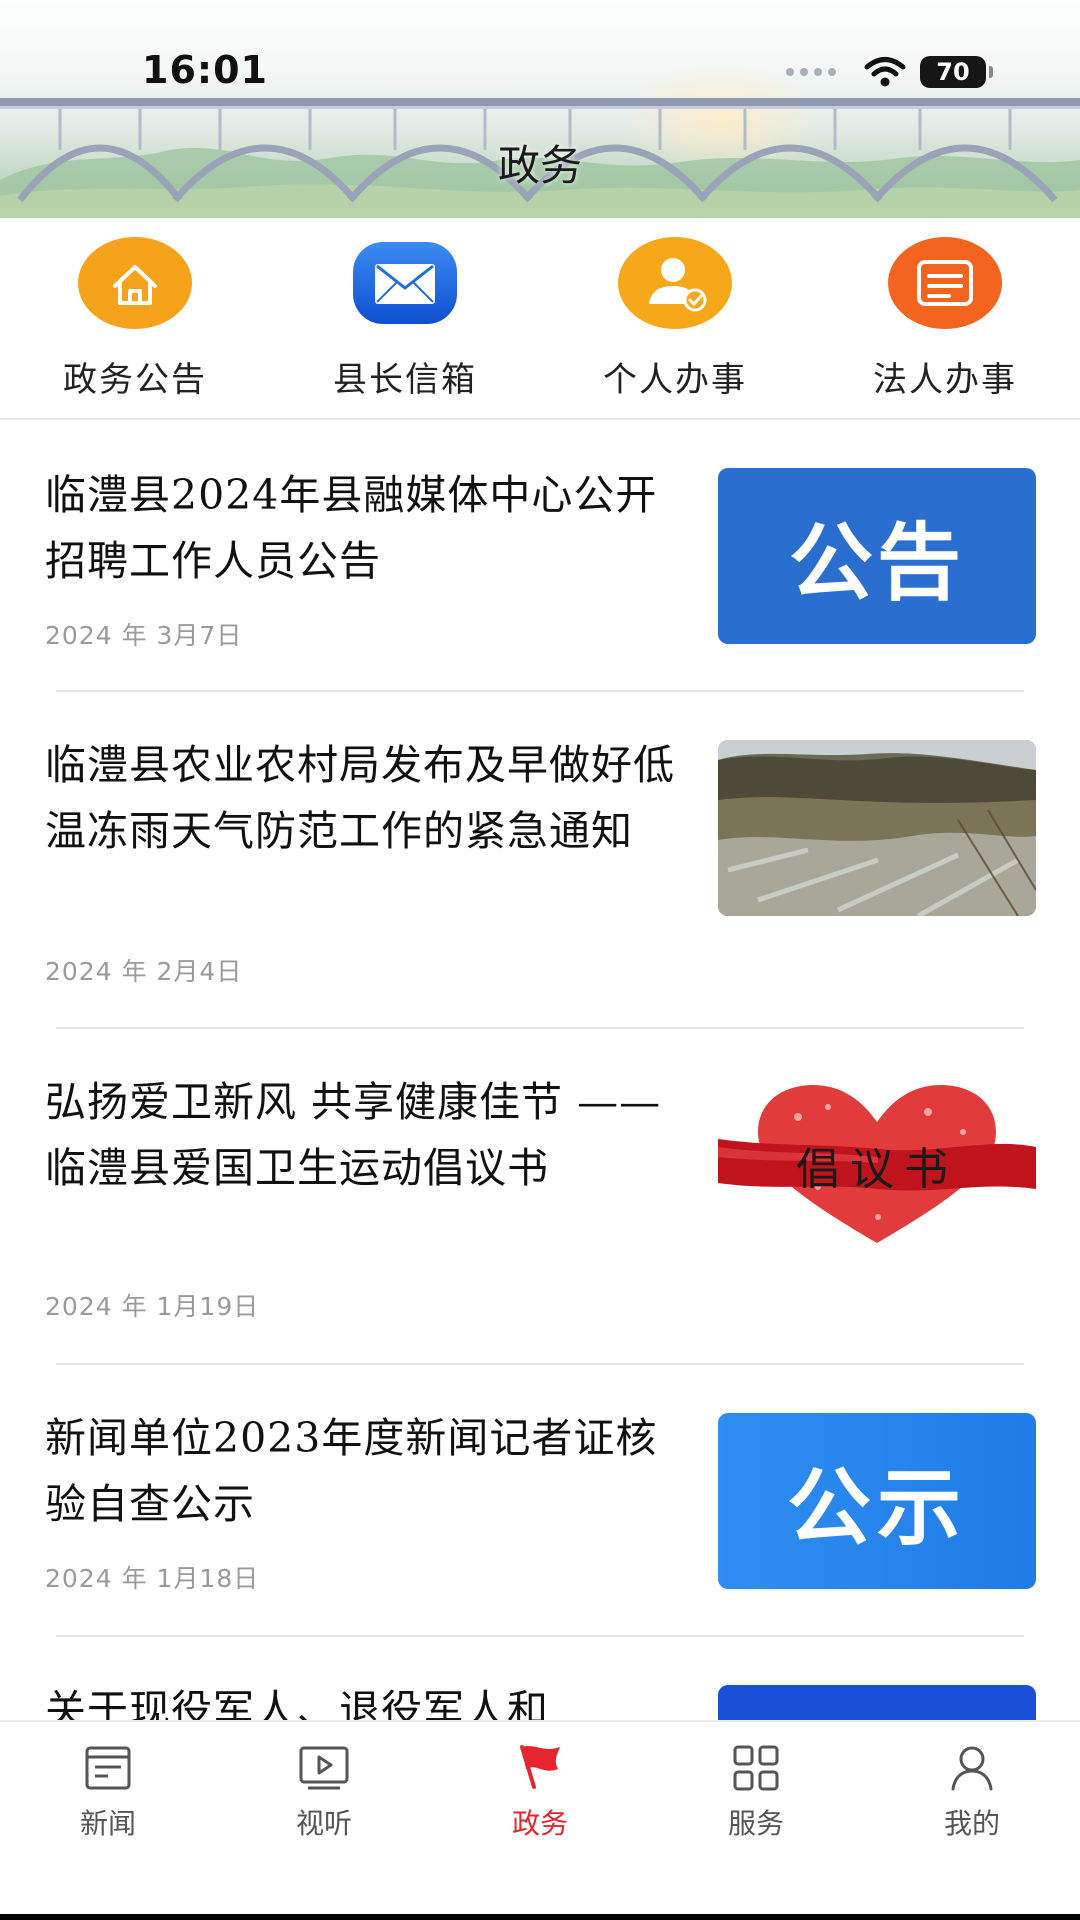 This screenshot has width=1080, height=1920. What do you see at coordinates (885, 72) in the screenshot?
I see `wifi-icon` at bounding box center [885, 72].